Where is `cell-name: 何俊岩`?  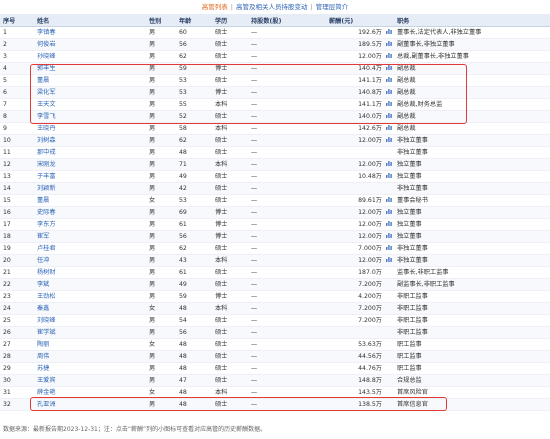 cell-name: 何俊岩 is located at coordinates (90, 44).